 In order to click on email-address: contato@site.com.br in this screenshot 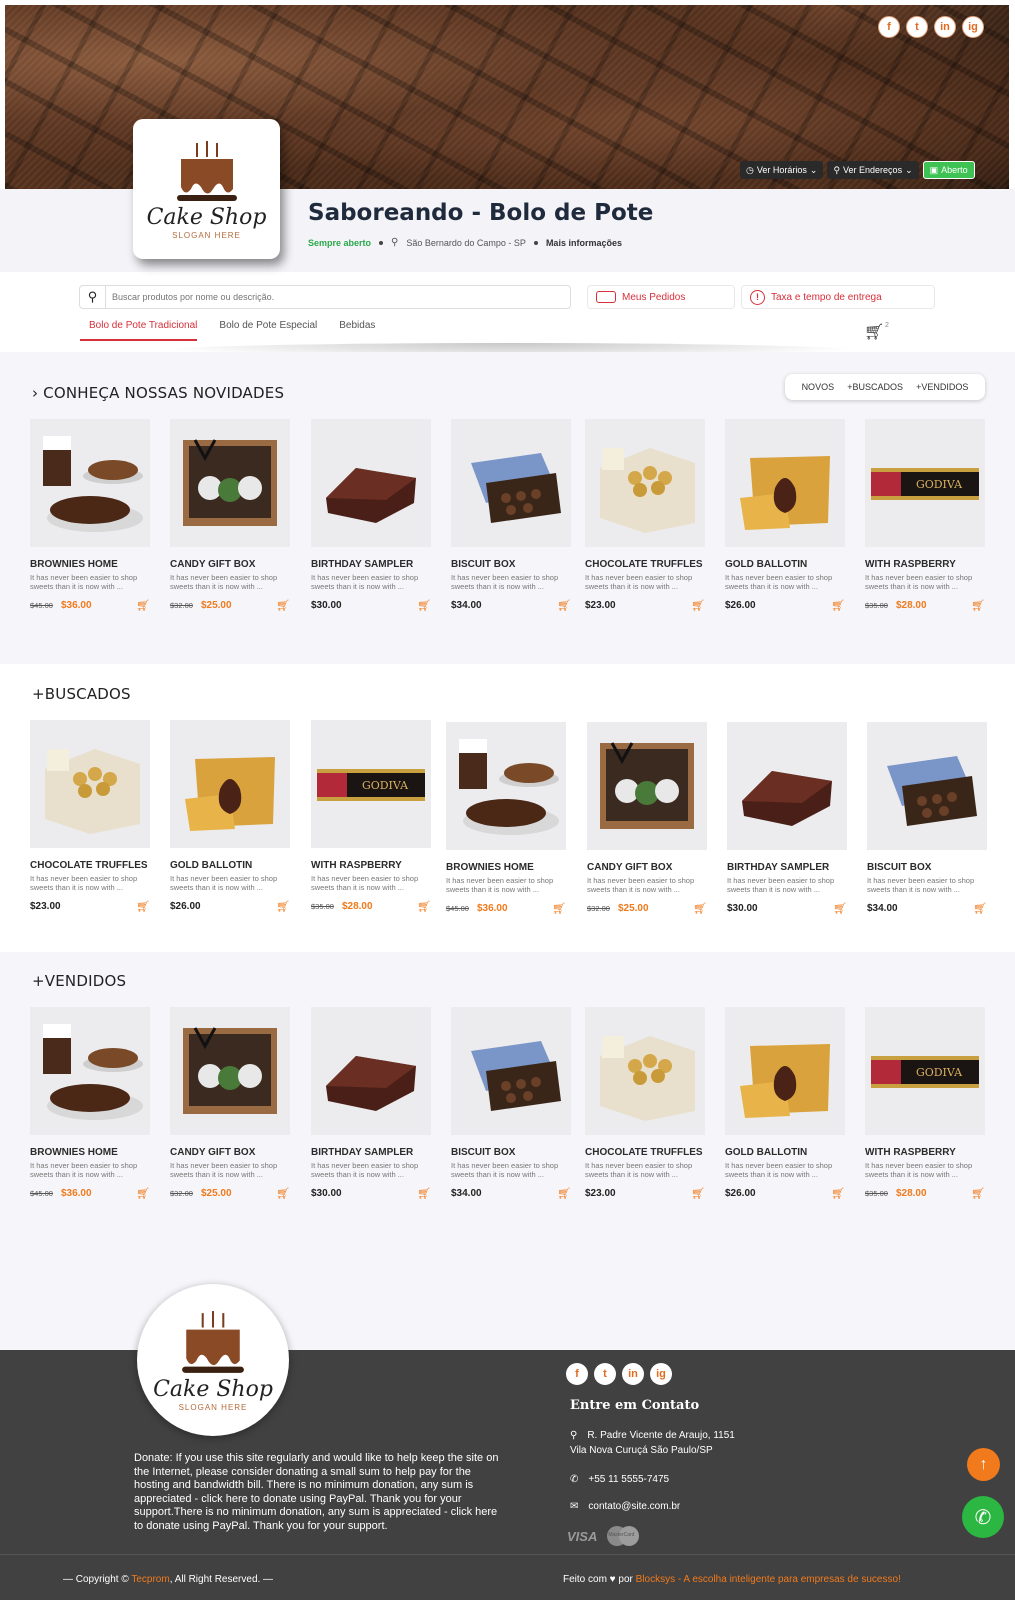, I will do `click(634, 1506)`.